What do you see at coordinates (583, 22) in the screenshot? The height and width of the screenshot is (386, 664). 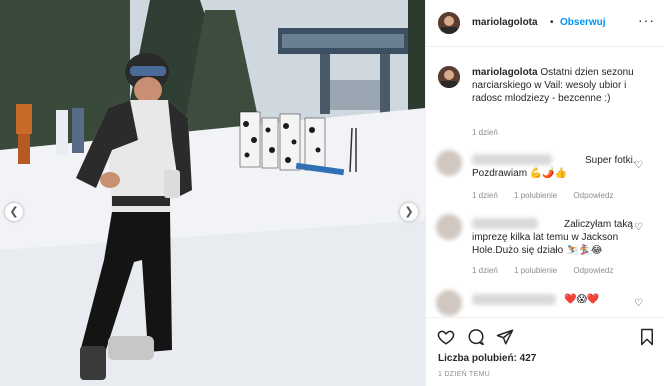 I see `follow-button: Obserwuj` at bounding box center [583, 22].